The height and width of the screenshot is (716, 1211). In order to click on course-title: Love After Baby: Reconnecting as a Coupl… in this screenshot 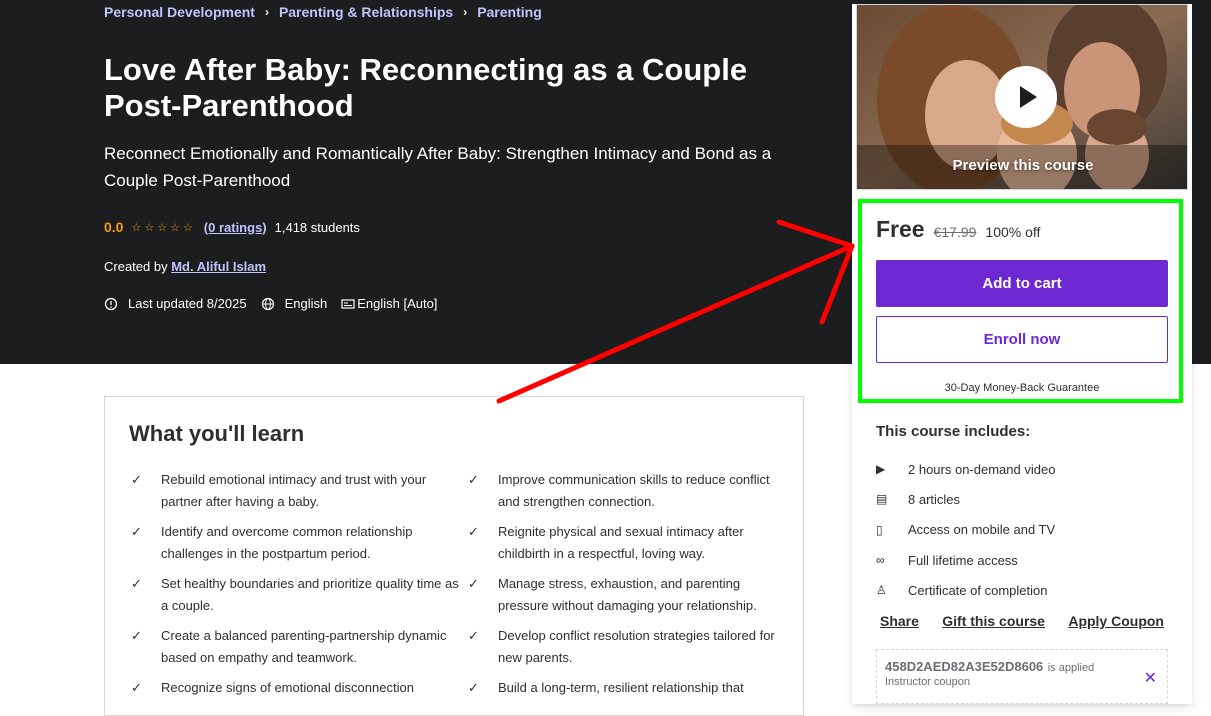, I will do `click(426, 87)`.